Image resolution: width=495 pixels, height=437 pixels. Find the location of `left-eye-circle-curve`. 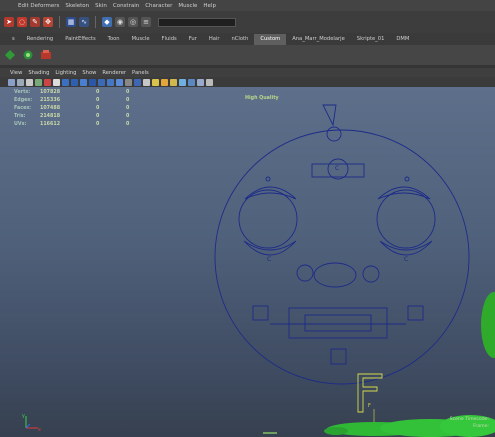

left-eye-circle-curve is located at coordinates (268, 219).